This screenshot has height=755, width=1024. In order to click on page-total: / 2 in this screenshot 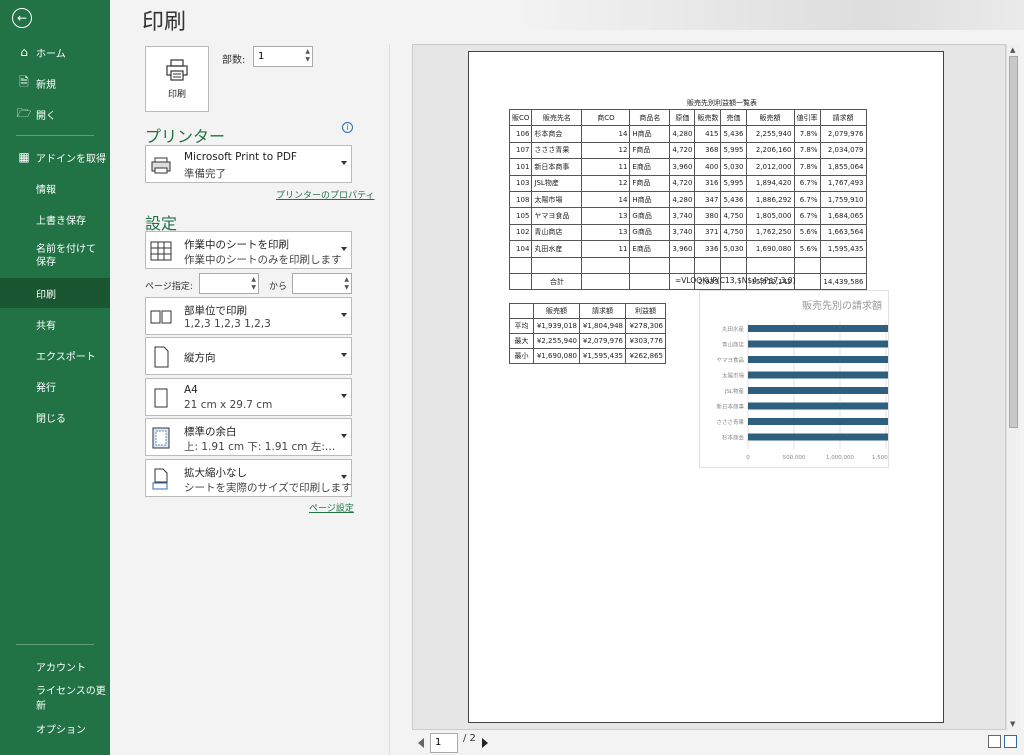, I will do `click(469, 738)`.